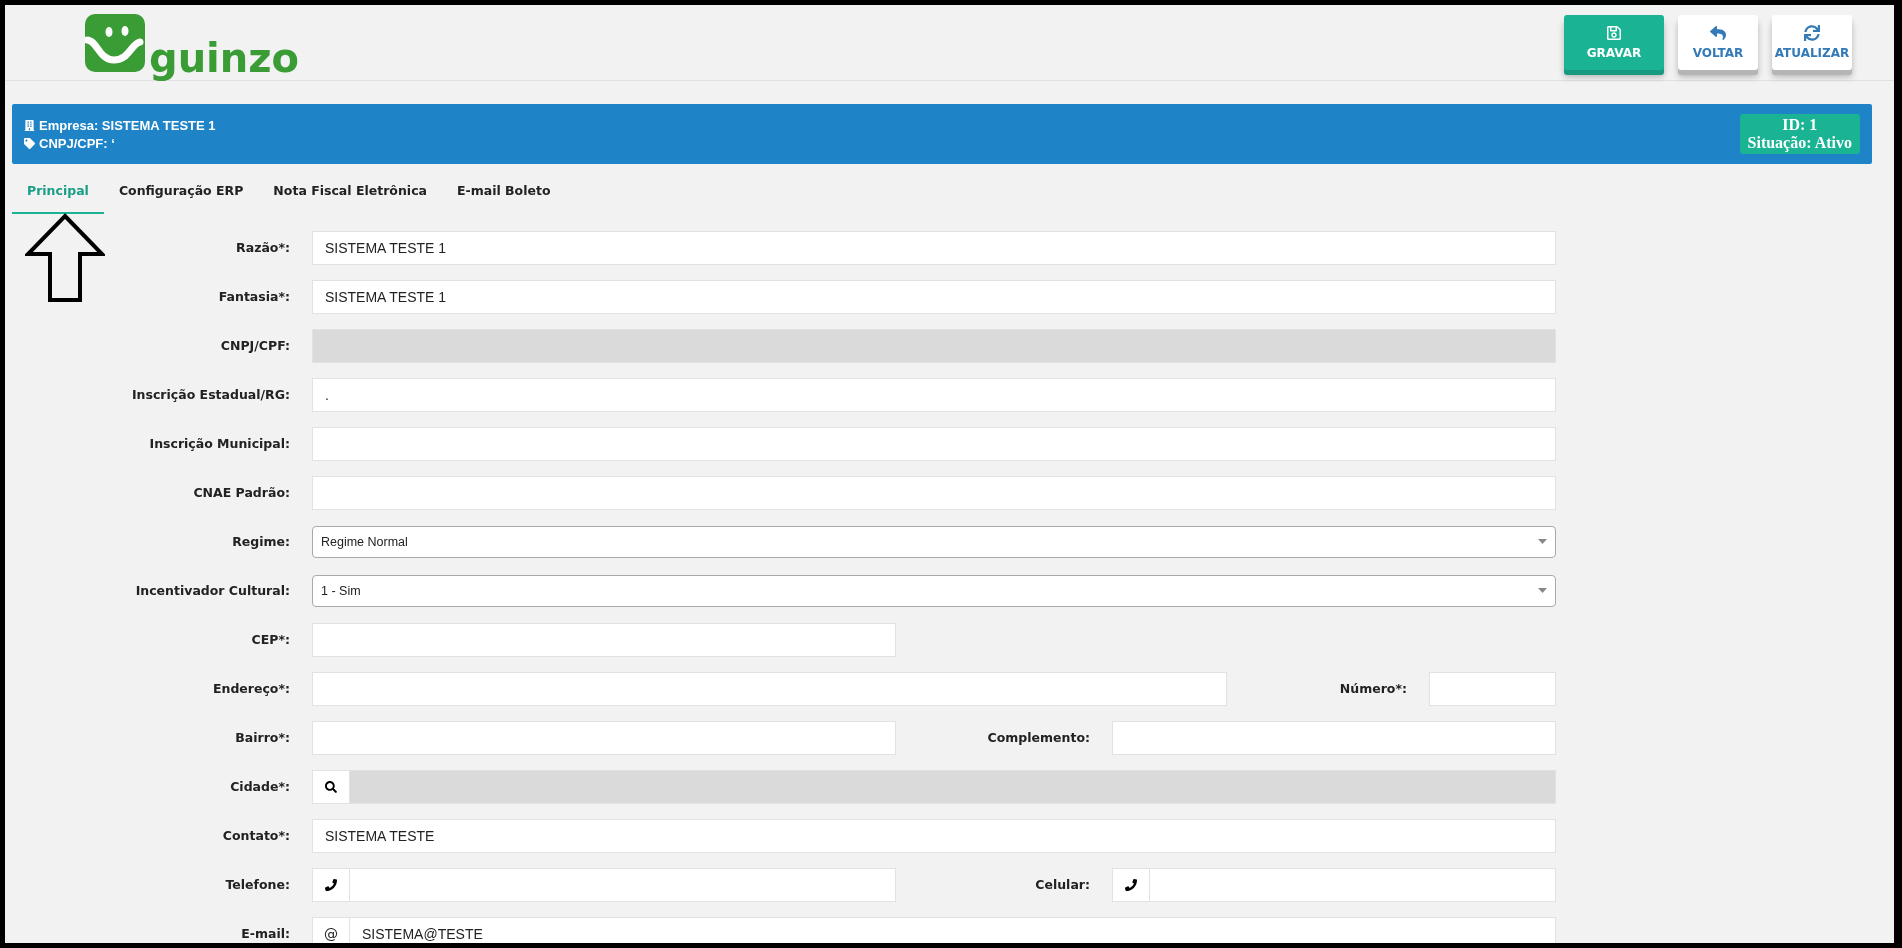  Describe the element at coordinates (1812, 33) in the screenshot. I see `refresh-icon` at that location.